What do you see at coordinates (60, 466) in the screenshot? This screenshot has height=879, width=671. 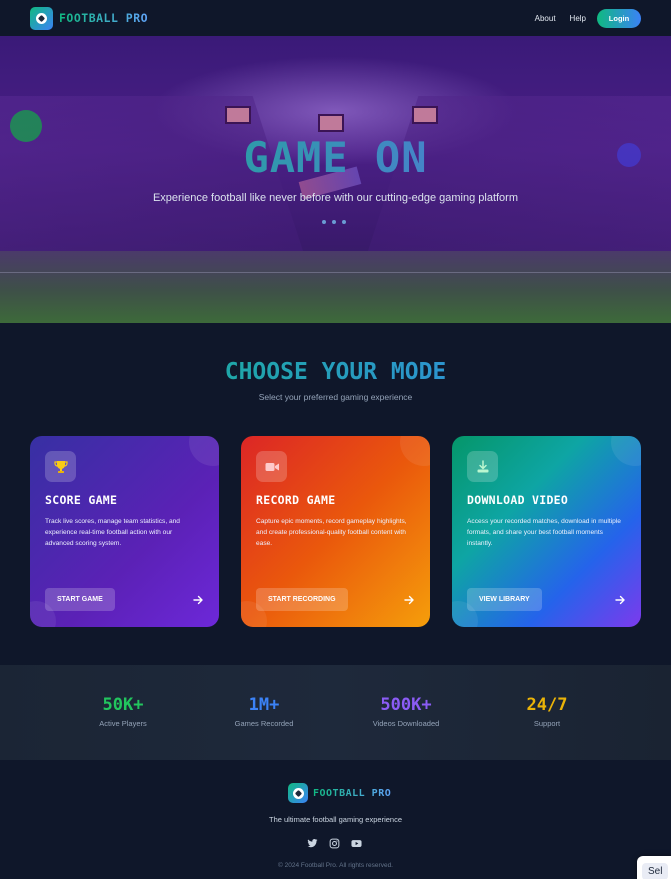 I see `trophy-icon` at bounding box center [60, 466].